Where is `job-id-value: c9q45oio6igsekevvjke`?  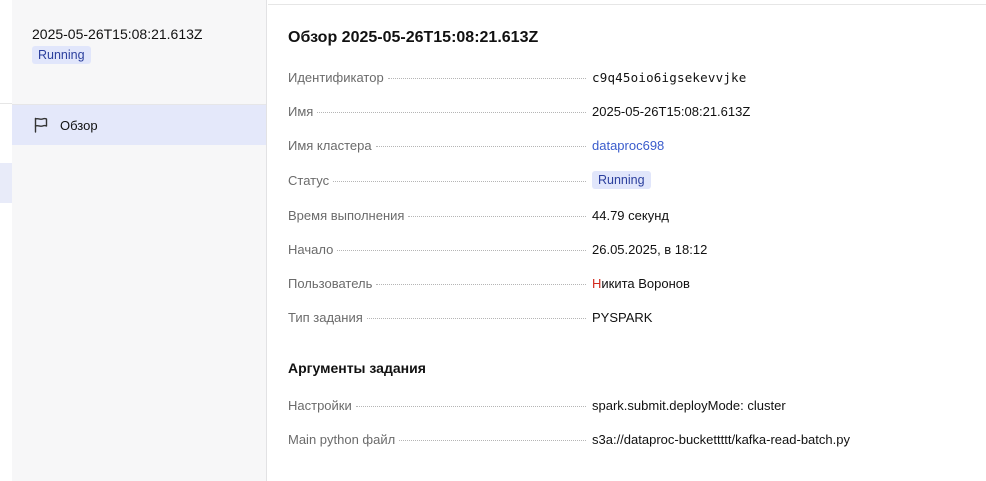
job-id-value: c9q45oio6igsekevvjke is located at coordinates (669, 77).